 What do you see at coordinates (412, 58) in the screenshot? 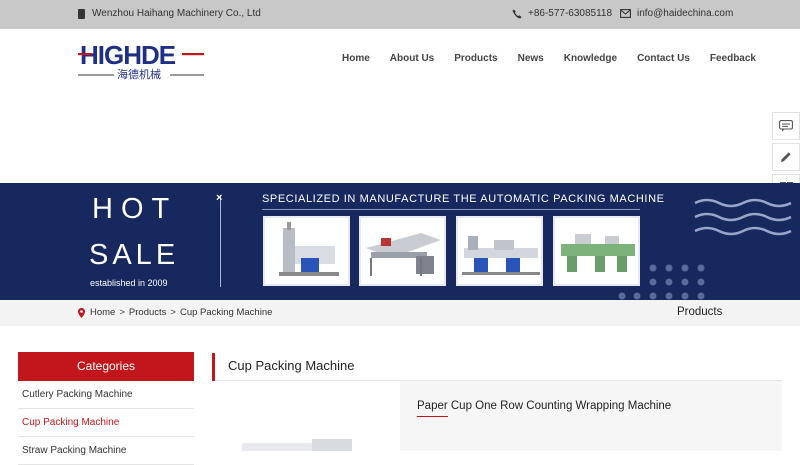
I see `nav-about-us: About Us` at bounding box center [412, 58].